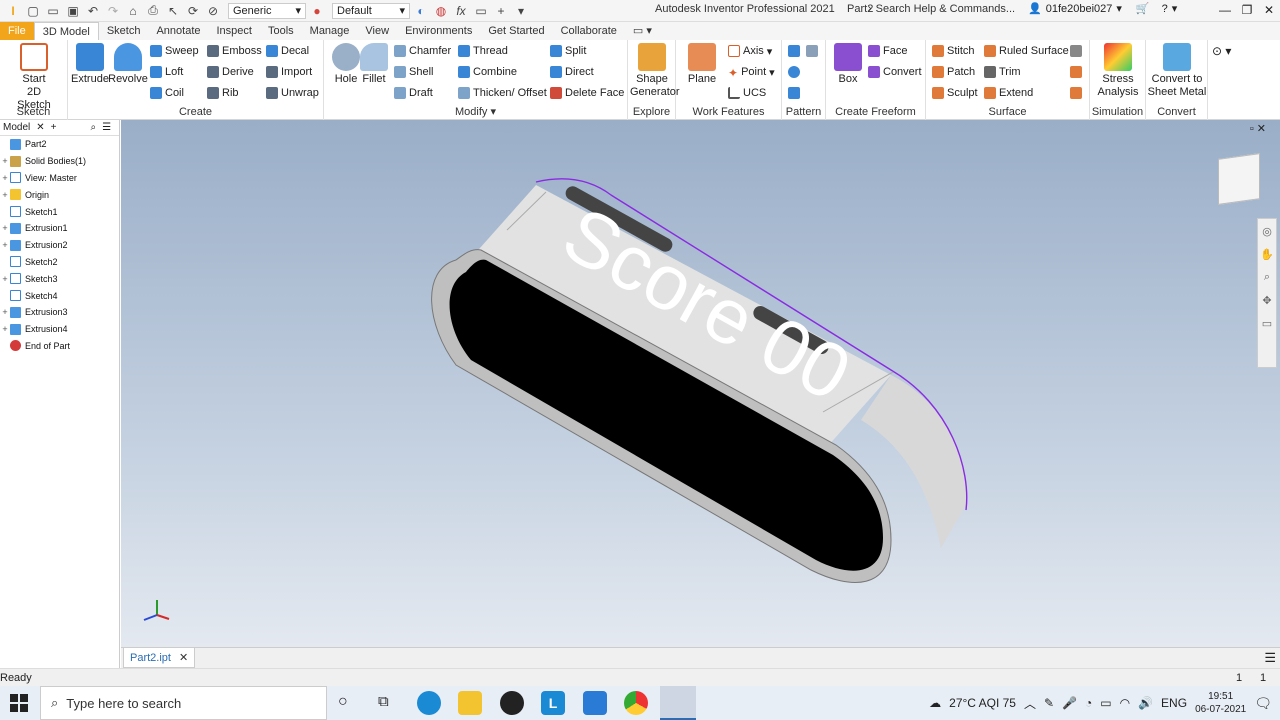 The image size is (1280, 720). I want to click on add-icon: +, so click(501, 11).